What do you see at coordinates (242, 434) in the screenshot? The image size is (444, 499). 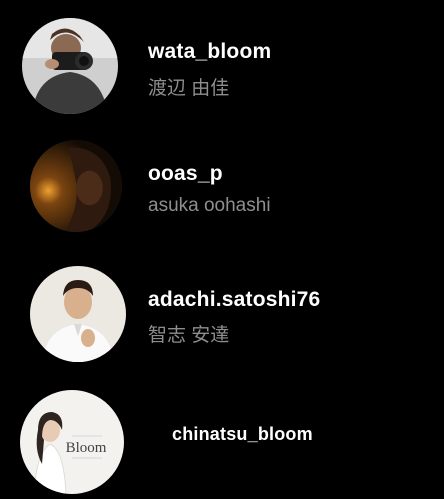 I see `username: chinatsu_bloom` at bounding box center [242, 434].